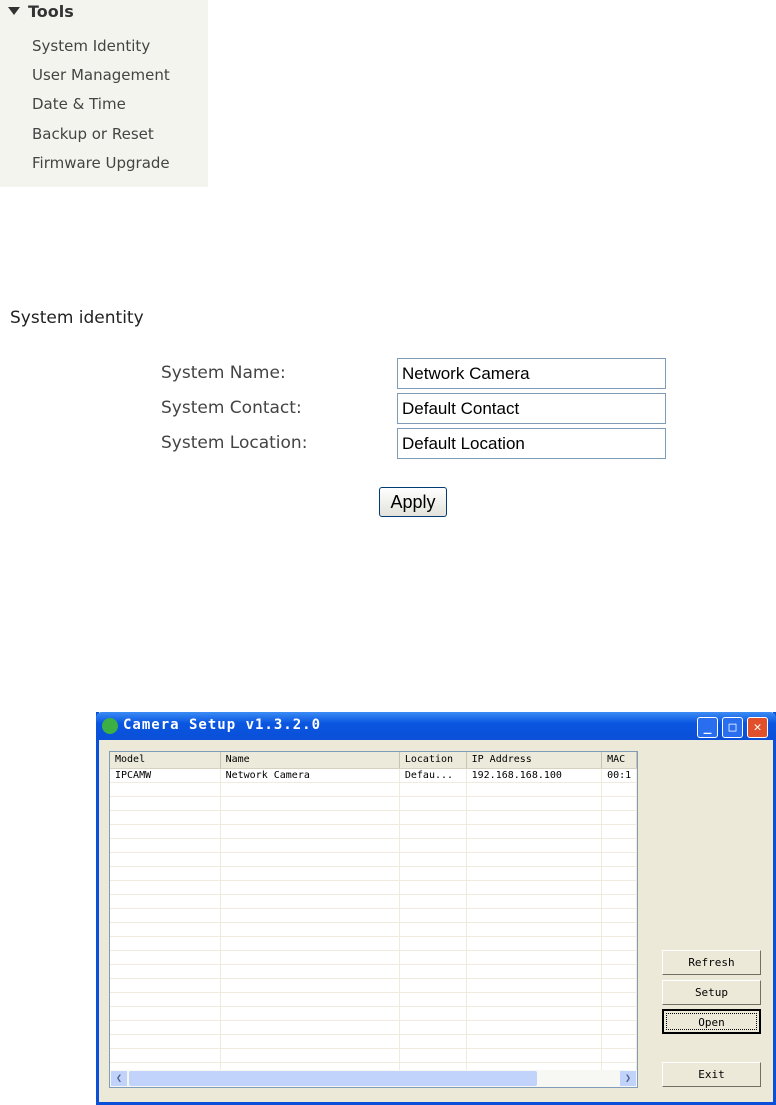 This screenshot has height=1105, width=776. I want to click on scroll-right-icon: ❯, so click(628, 1078).